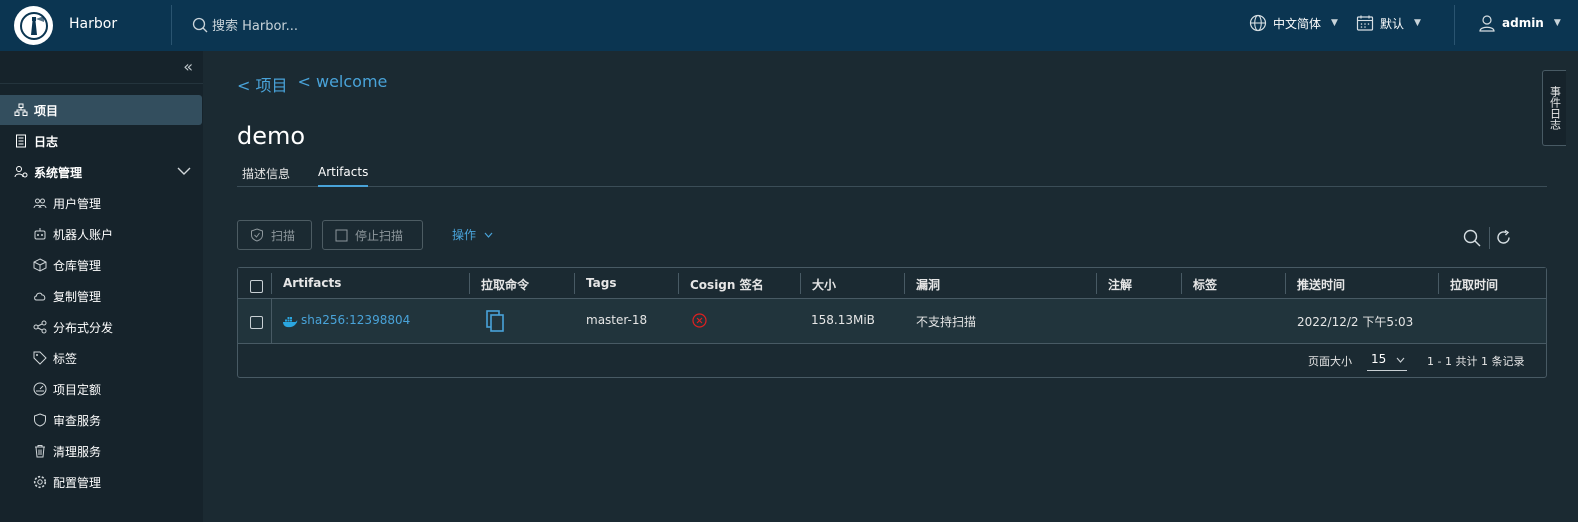 The width and height of the screenshot is (1578, 522). Describe the element at coordinates (727, 284) in the screenshot. I see `column-cosign: Cosign 签名` at that location.